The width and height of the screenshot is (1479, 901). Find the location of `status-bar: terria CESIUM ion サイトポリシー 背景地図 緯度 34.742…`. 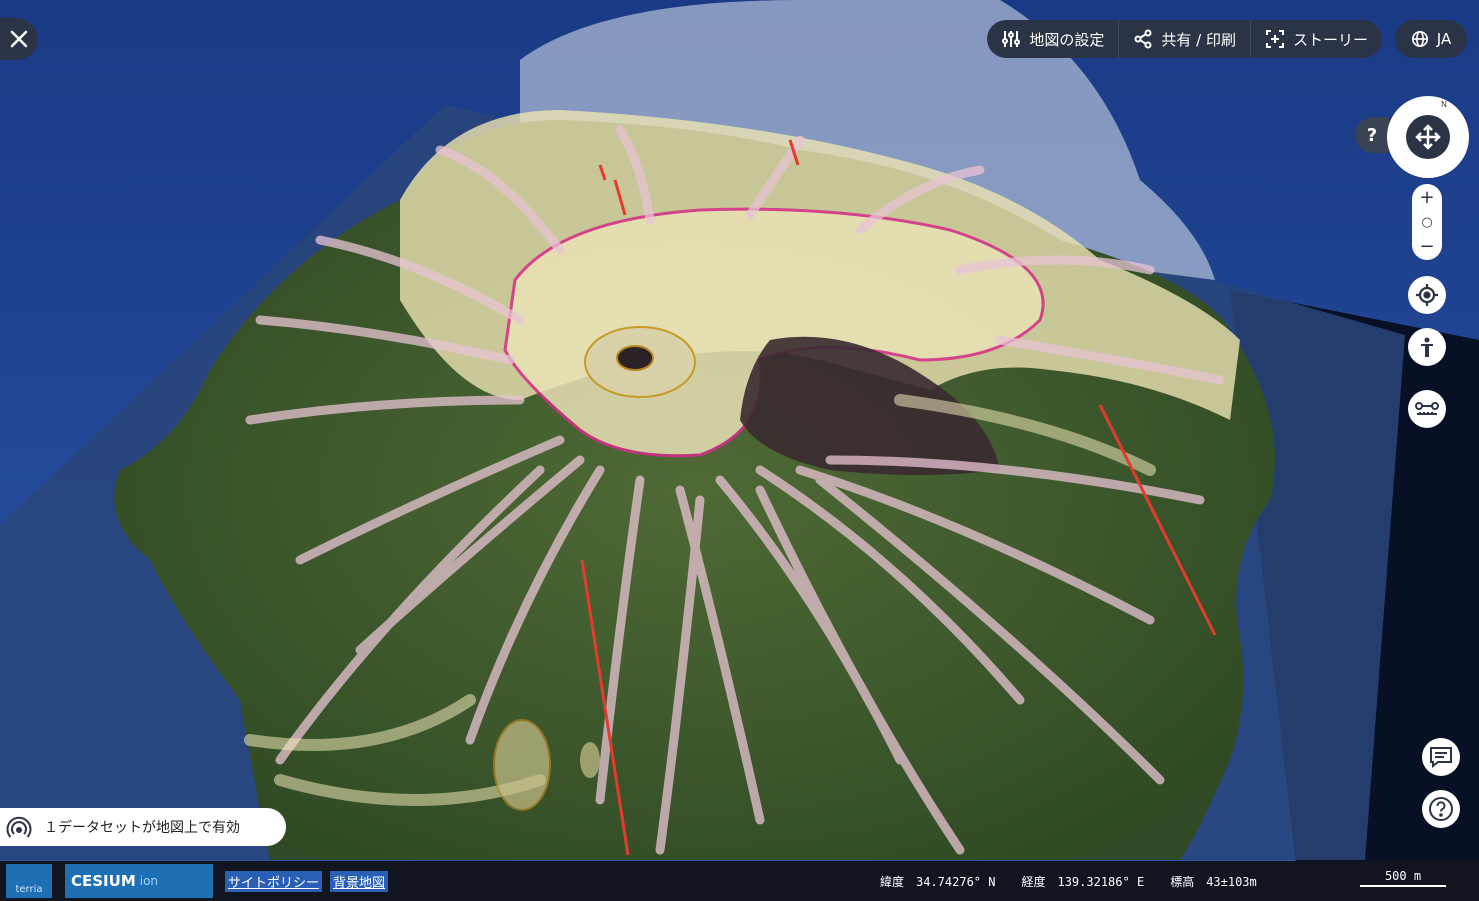

status-bar: terria CESIUM ion サイトポリシー 背景地図 緯度 34.742… is located at coordinates (739, 881).